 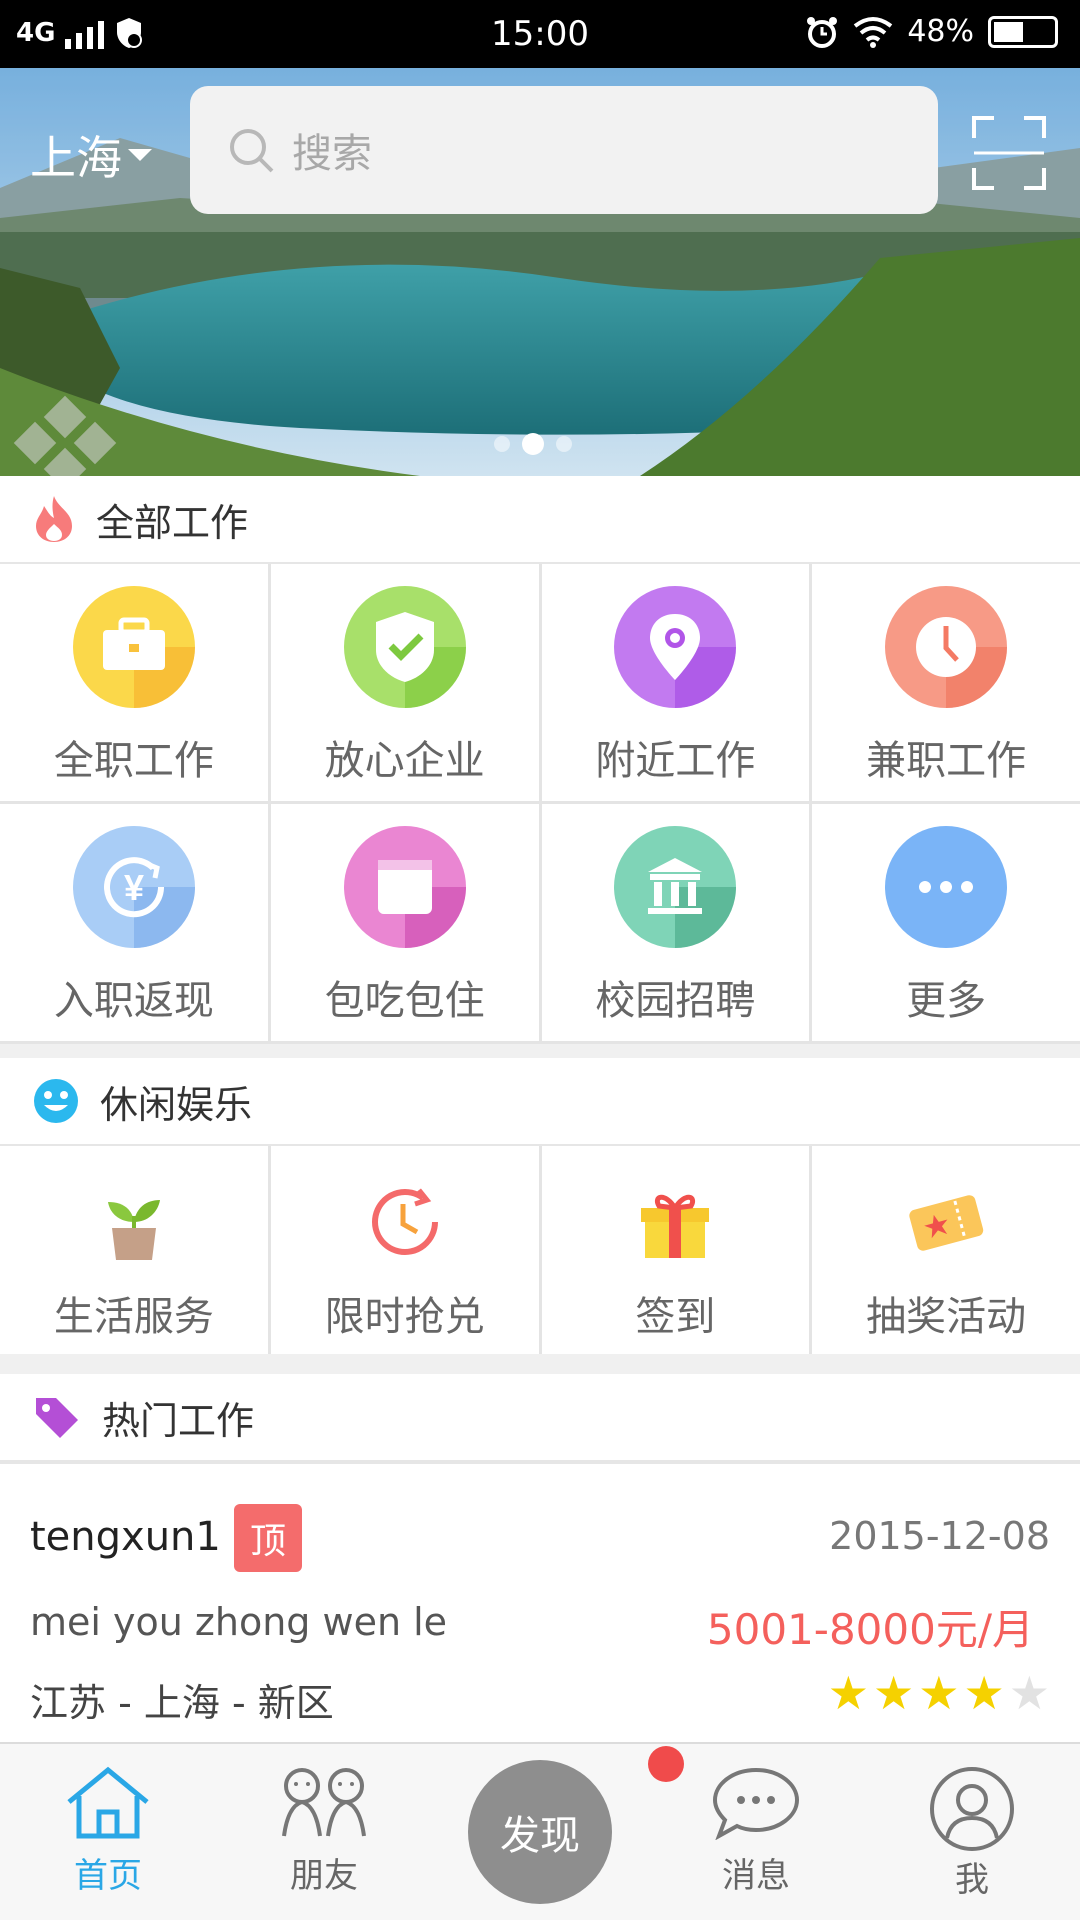 I want to click on alarm-icon, so click(x=822, y=32).